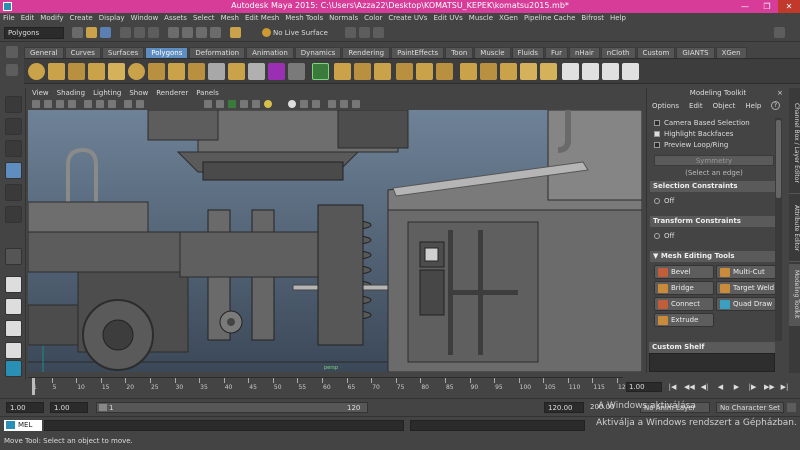  What do you see at coordinates (215, 32) in the screenshot?
I see `snap-view-plane-icon` at bounding box center [215, 32].